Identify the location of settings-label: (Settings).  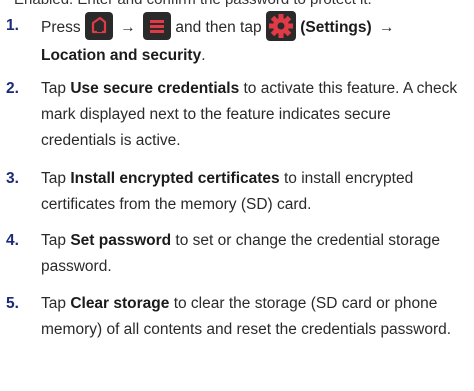
(336, 28).